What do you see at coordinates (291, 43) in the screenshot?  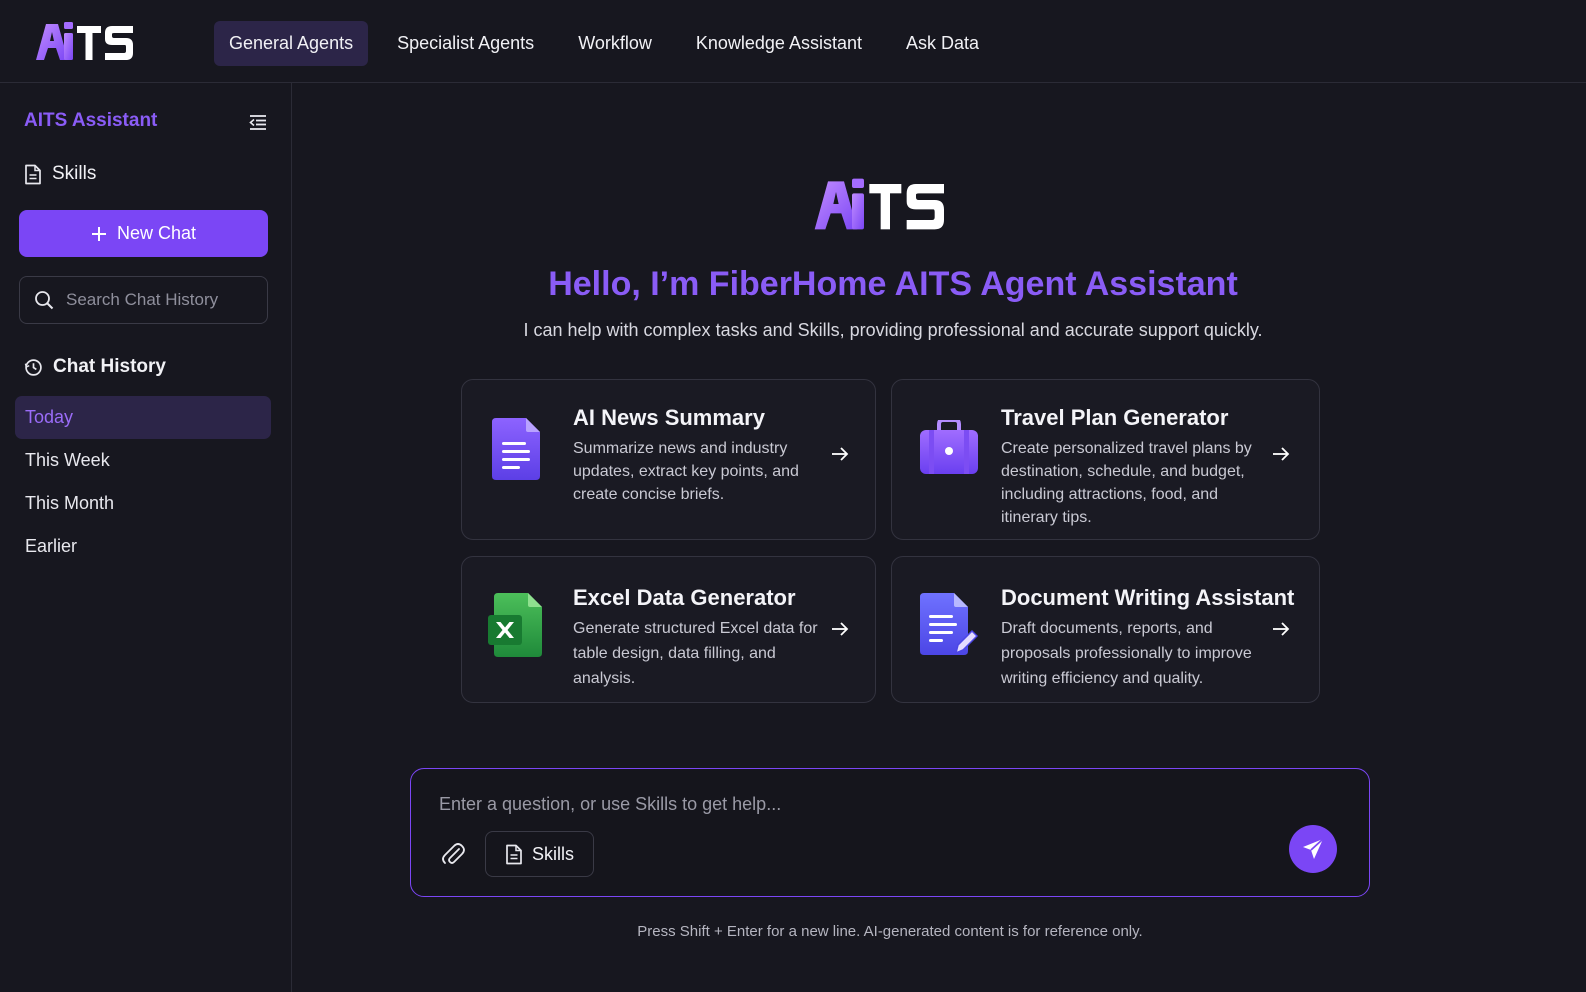 I see `tab-general-agents: General Agents` at bounding box center [291, 43].